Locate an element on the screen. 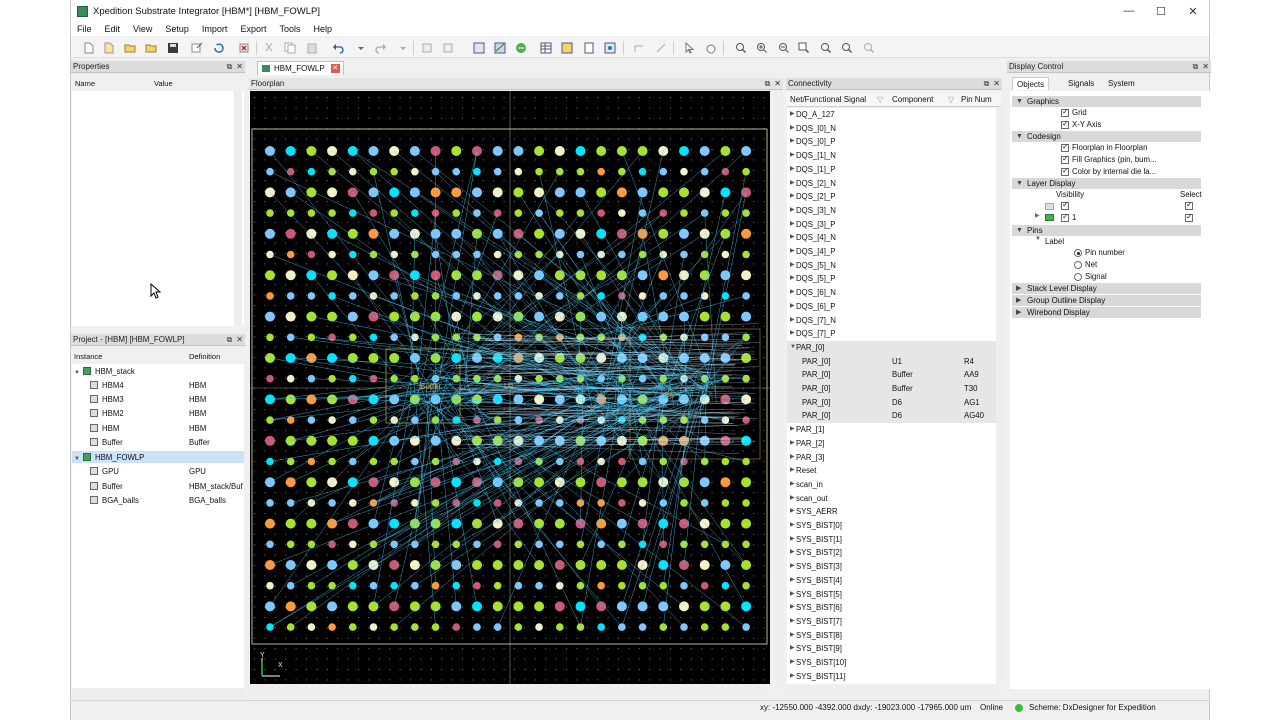 Image resolution: width=1280 pixels, height=720 pixels. connectivity-net-row: ▶ DQS_[1]_P is located at coordinates (893, 170).